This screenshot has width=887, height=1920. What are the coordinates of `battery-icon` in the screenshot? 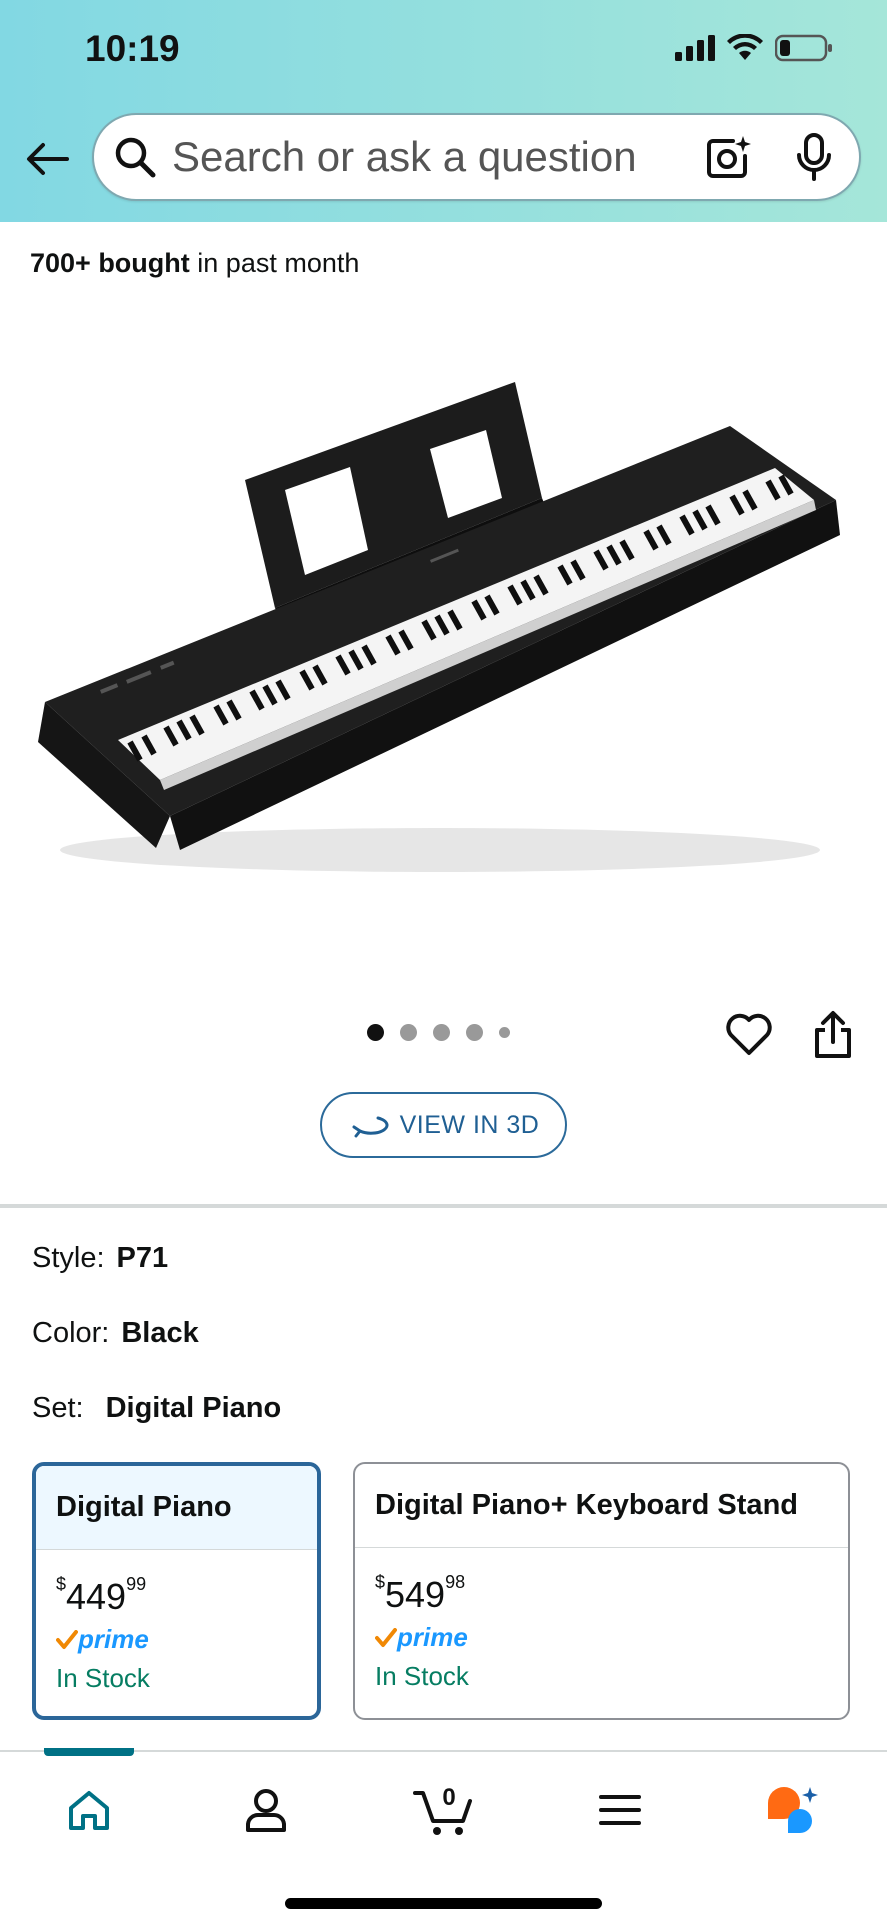 It's located at (803, 48).